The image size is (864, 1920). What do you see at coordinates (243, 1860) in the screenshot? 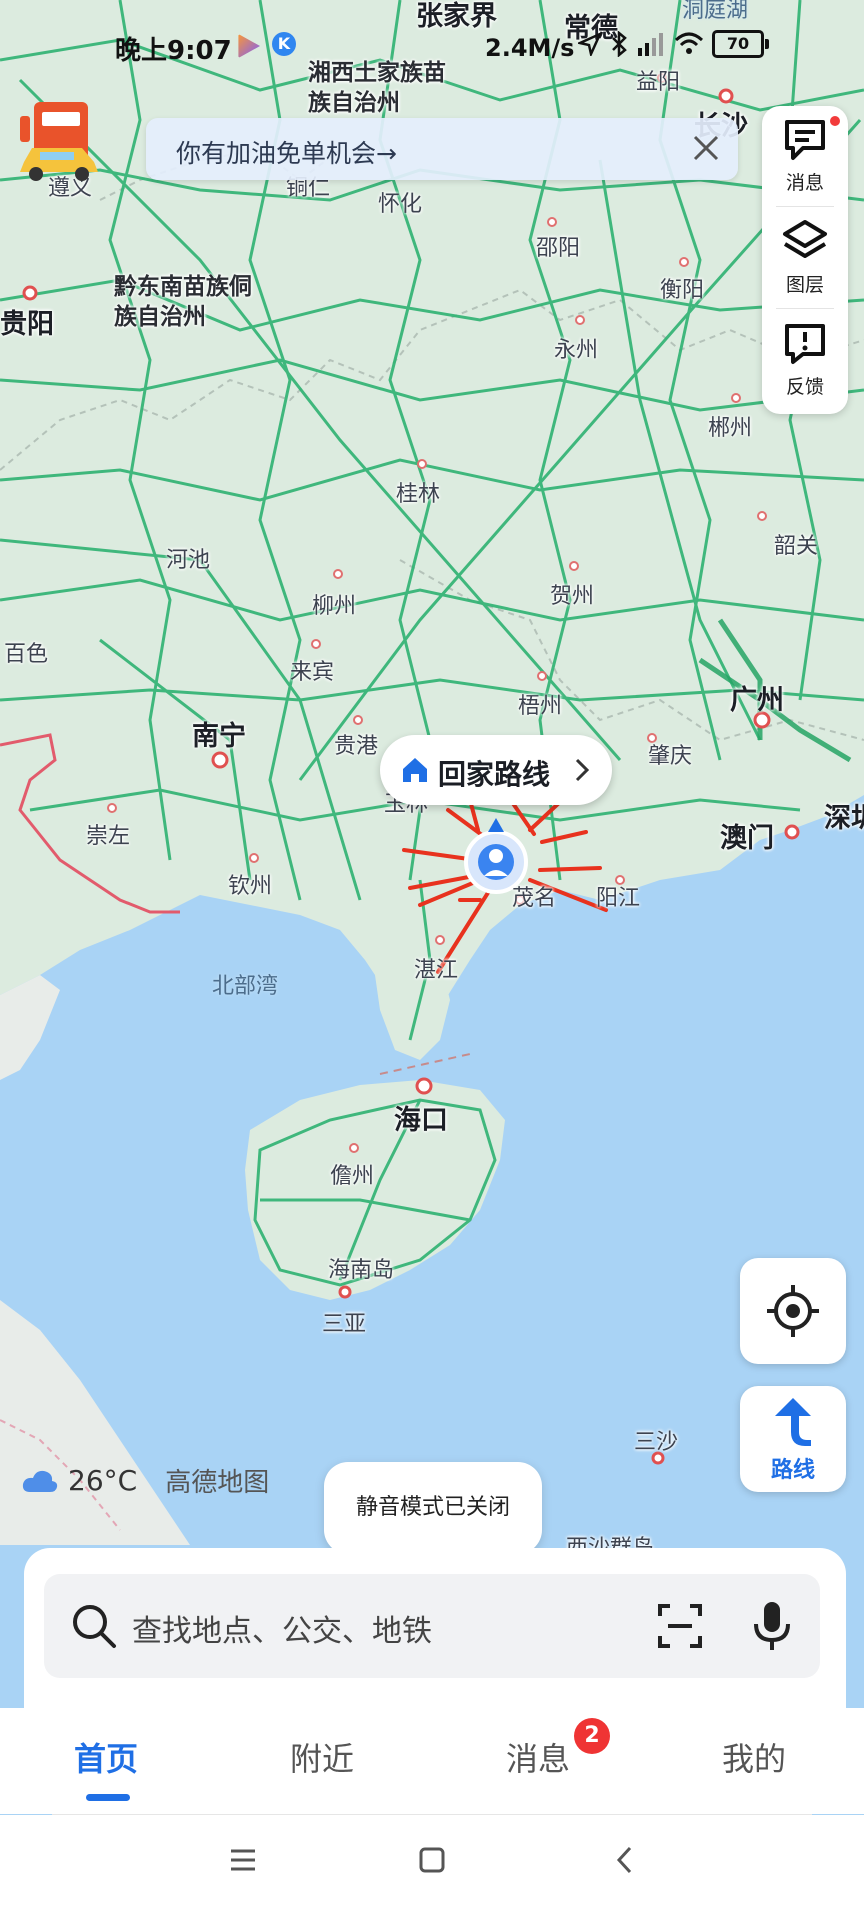
I see `menu-icon` at bounding box center [243, 1860].